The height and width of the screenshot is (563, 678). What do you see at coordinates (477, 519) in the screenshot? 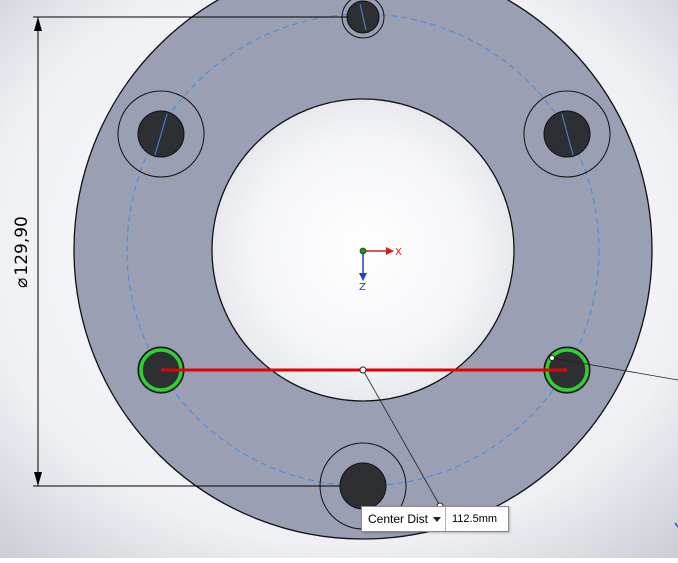
I see `measure-value-field: 112.5mm` at bounding box center [477, 519].